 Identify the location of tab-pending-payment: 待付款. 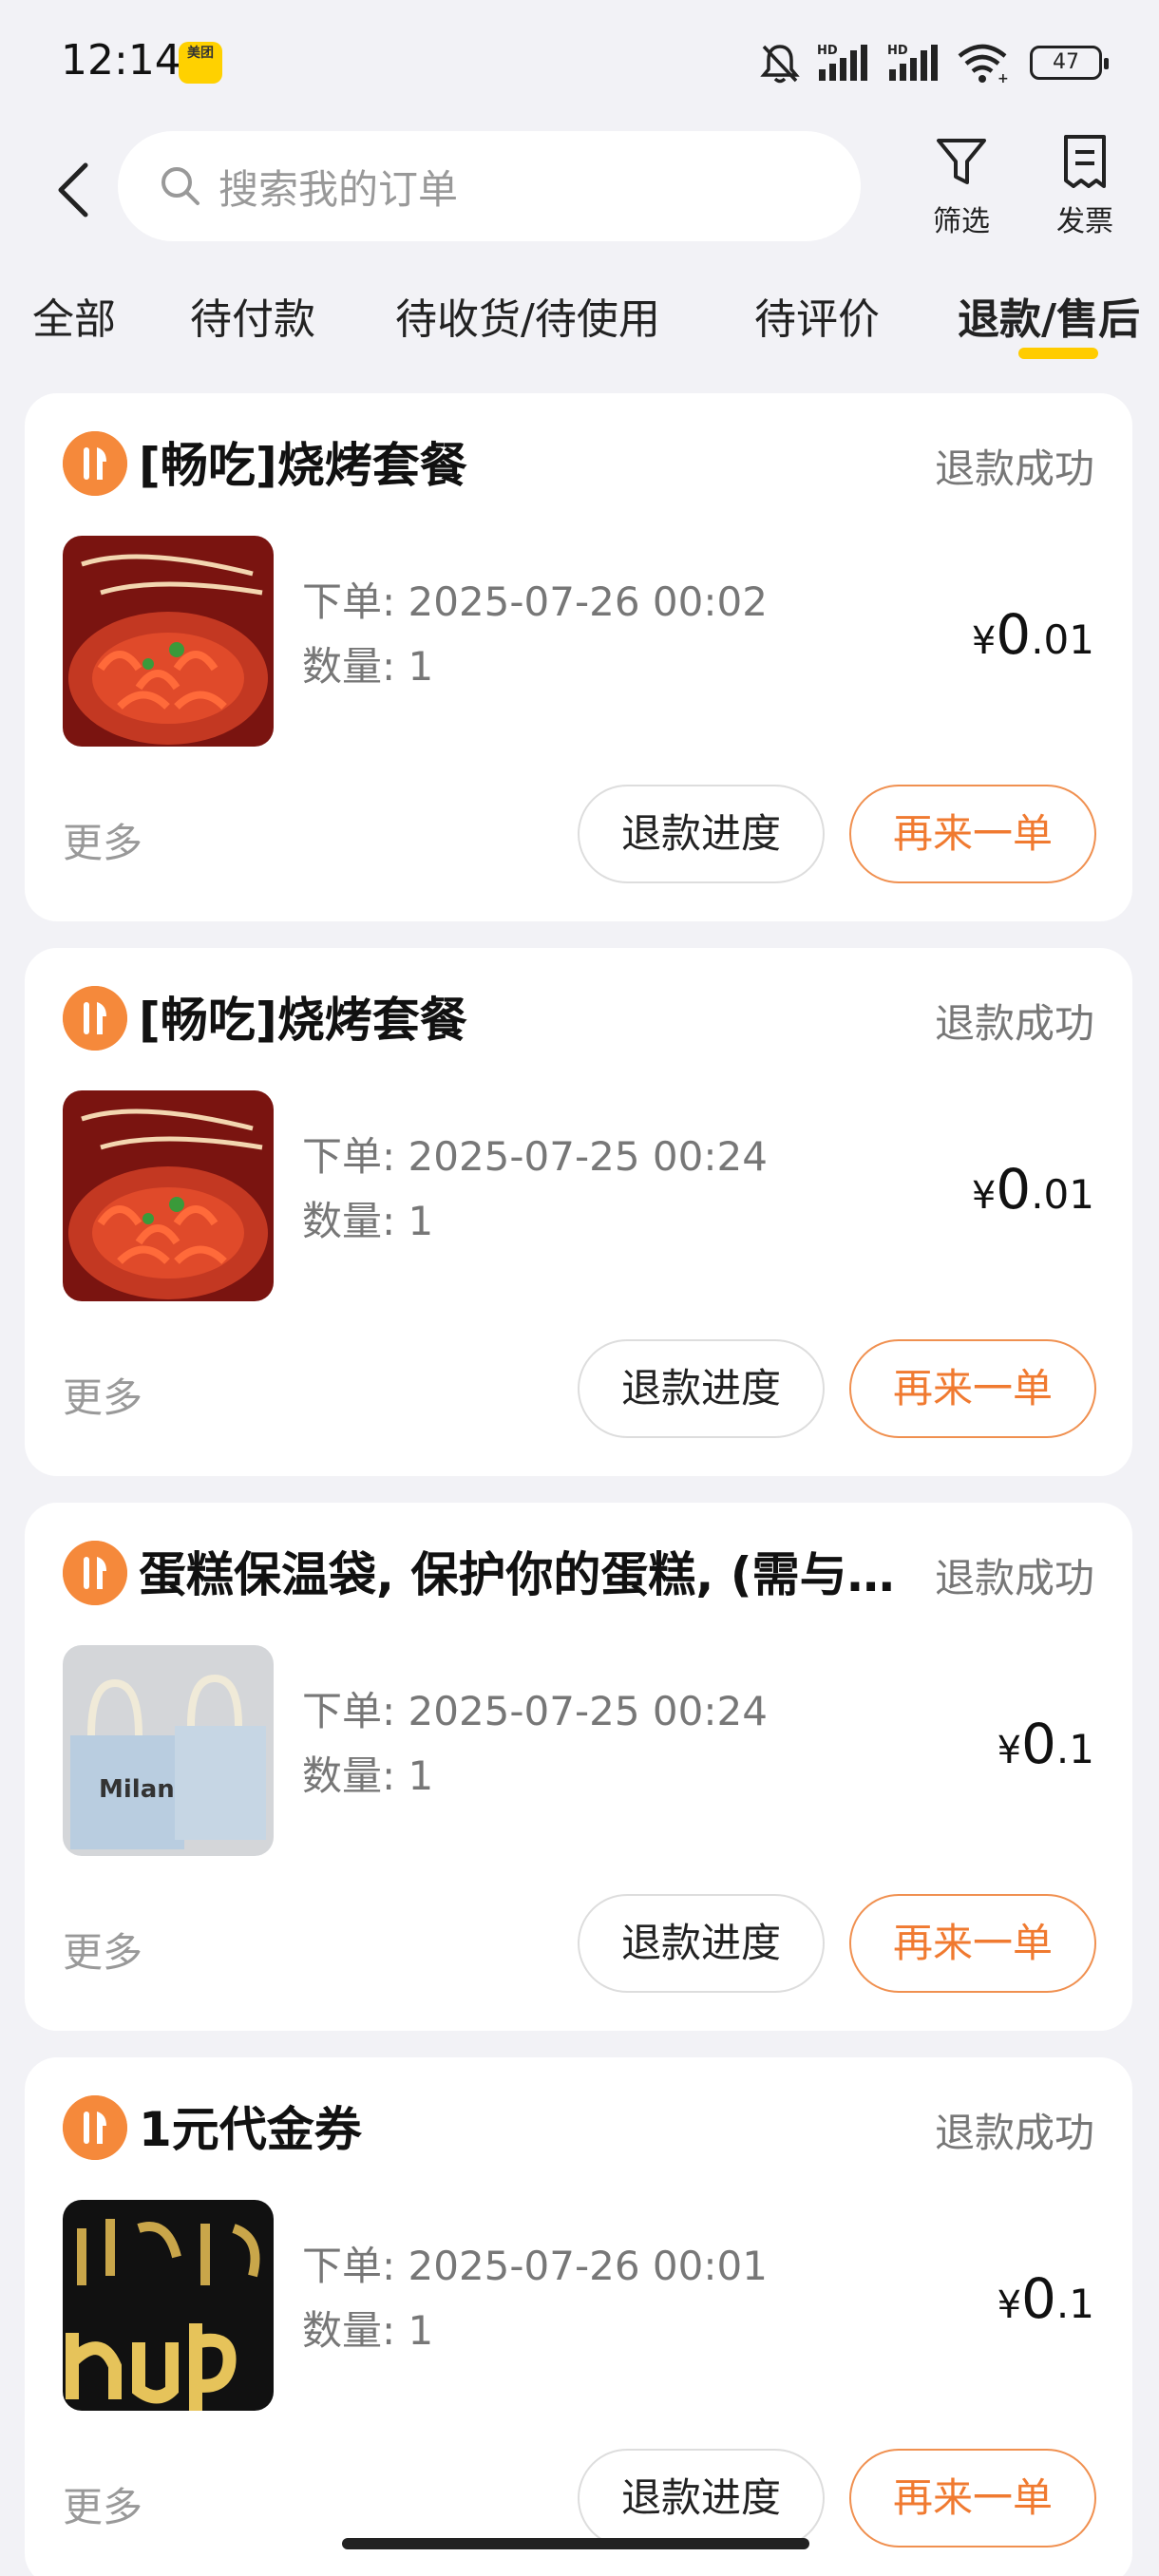
(252, 315).